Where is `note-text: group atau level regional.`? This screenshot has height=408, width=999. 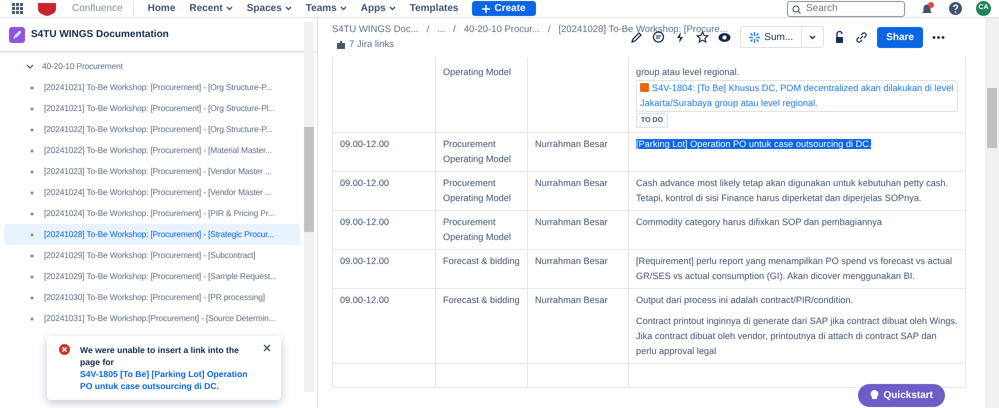 note-text: group atau level regional. is located at coordinates (688, 72).